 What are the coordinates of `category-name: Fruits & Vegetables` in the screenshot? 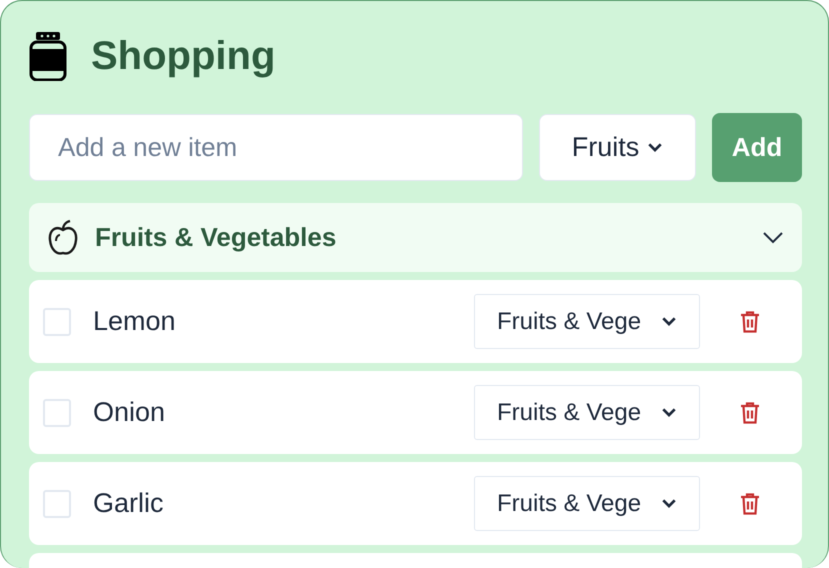 It's located at (216, 237).